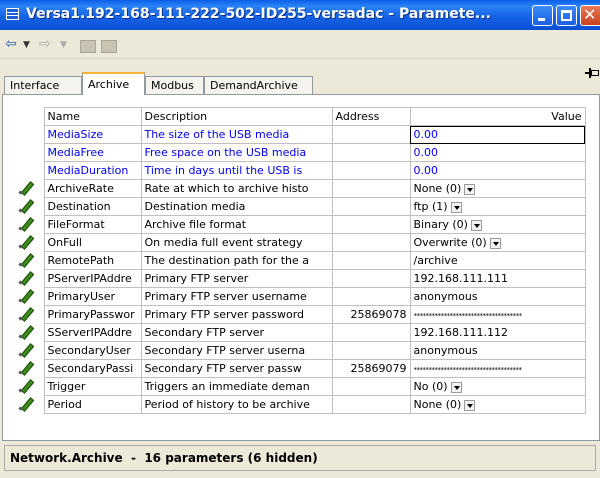  What do you see at coordinates (113, 83) in the screenshot?
I see `tab-archive: Archive` at bounding box center [113, 83].